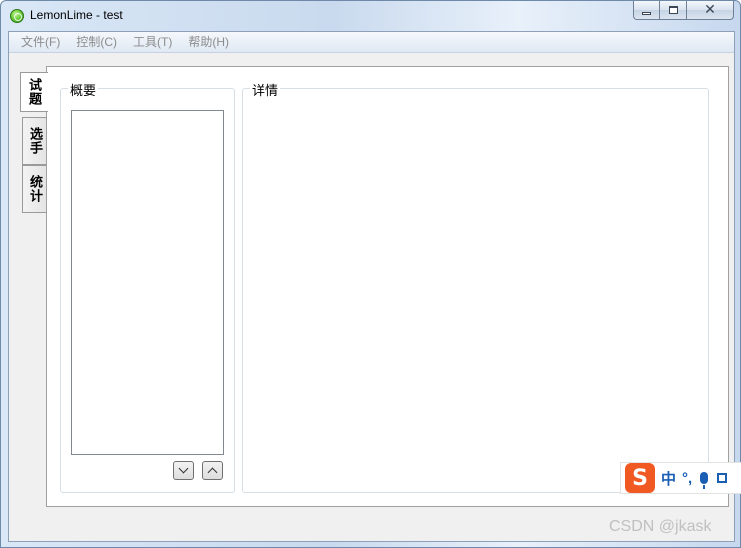 The height and width of the screenshot is (548, 741). I want to click on caption-buttons: ✕, so click(683, 11).